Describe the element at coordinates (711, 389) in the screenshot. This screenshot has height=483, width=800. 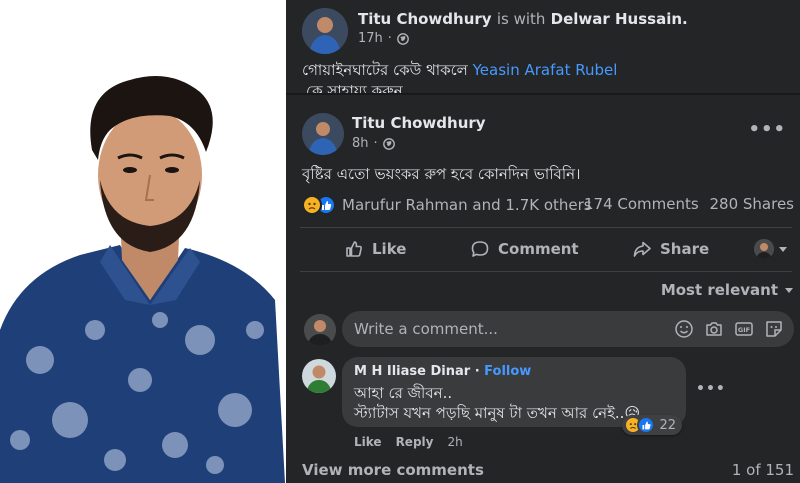
I see `comment-options-button: •••` at that location.